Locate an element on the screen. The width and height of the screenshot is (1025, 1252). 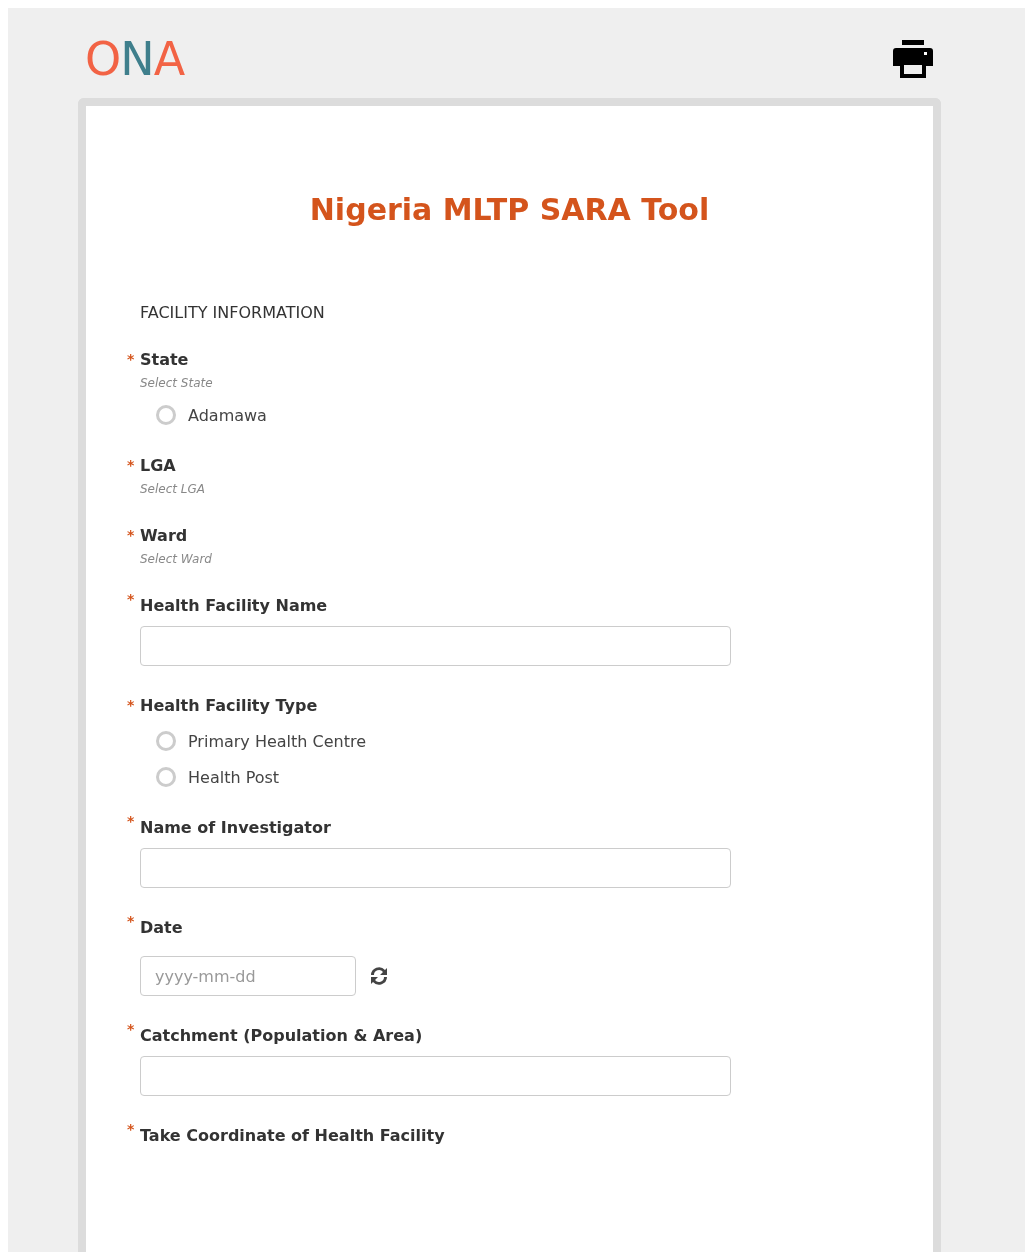
field-hint: Select State is located at coordinates (177, 383).